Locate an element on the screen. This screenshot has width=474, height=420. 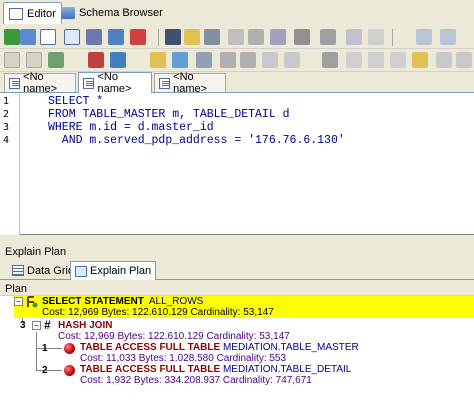
commit-icon is located at coordinates (236, 37).